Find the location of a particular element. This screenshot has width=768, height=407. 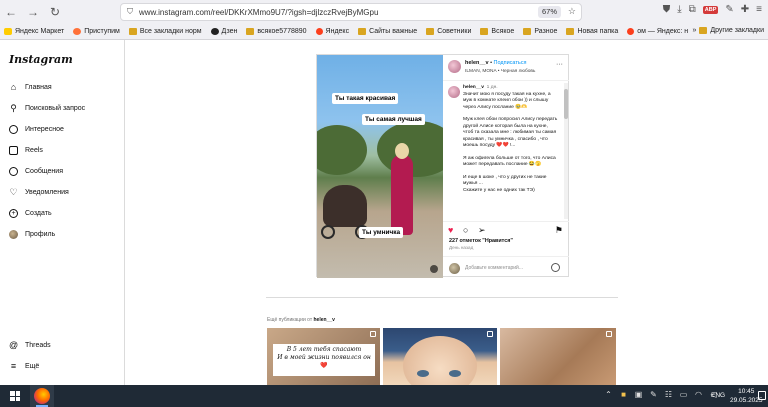

folder-tray-icon: ■ is located at coordinates (623, 394).